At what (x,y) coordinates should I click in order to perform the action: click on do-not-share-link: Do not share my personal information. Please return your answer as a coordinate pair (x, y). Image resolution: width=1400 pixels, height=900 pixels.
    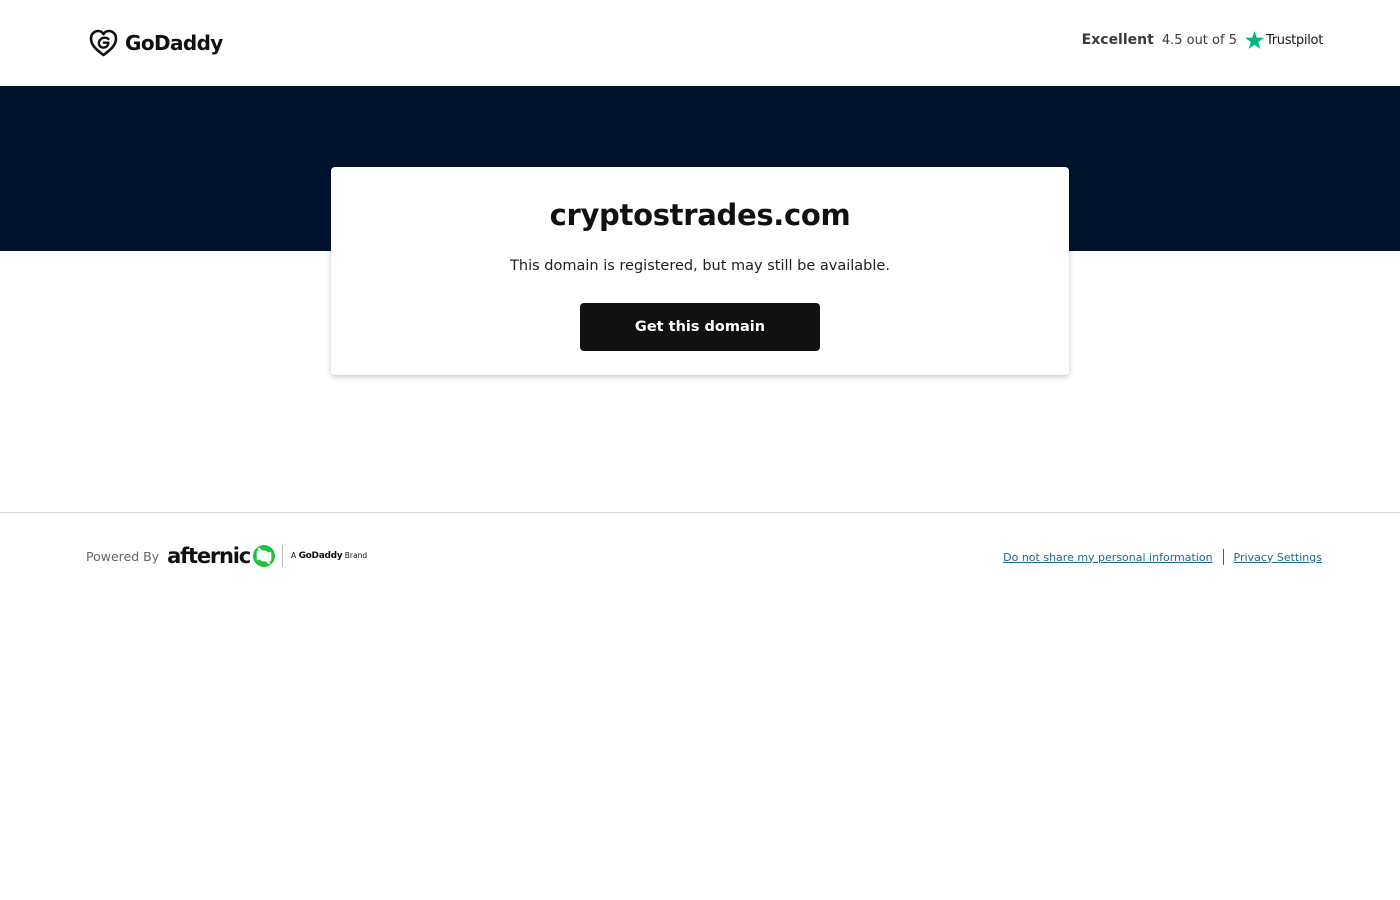
    Looking at the image, I should click on (1107, 557).